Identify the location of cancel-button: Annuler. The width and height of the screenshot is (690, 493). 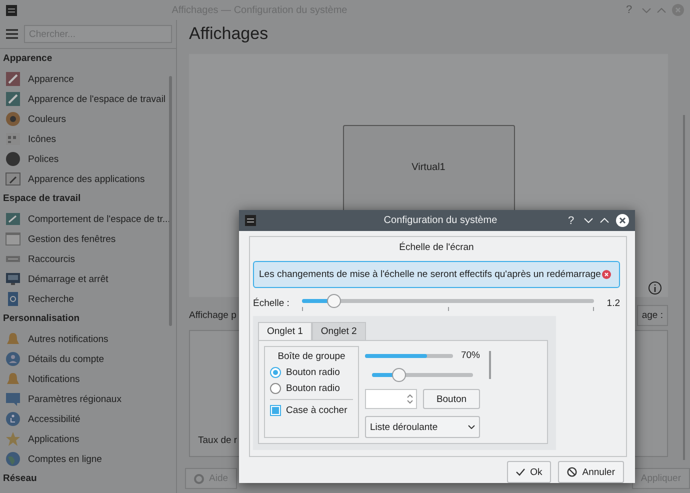
(591, 472).